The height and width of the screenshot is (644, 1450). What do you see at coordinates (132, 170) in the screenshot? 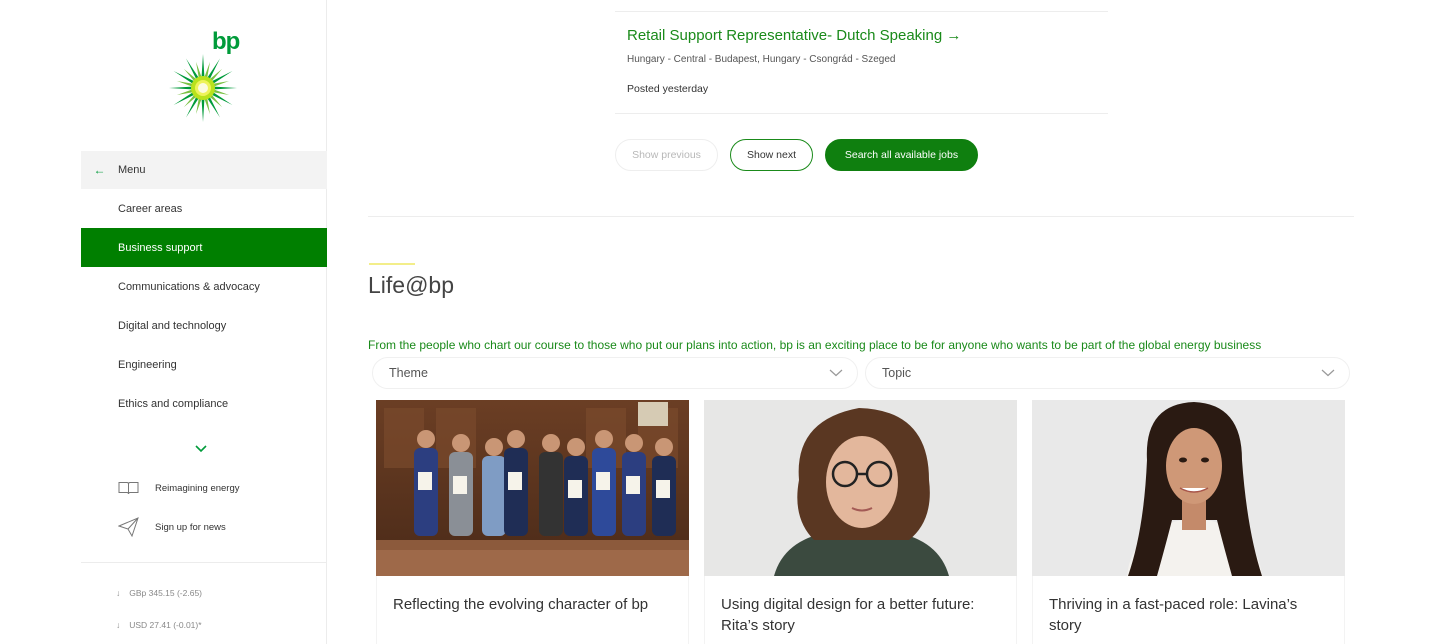
I see `menu-label: Menu` at bounding box center [132, 170].